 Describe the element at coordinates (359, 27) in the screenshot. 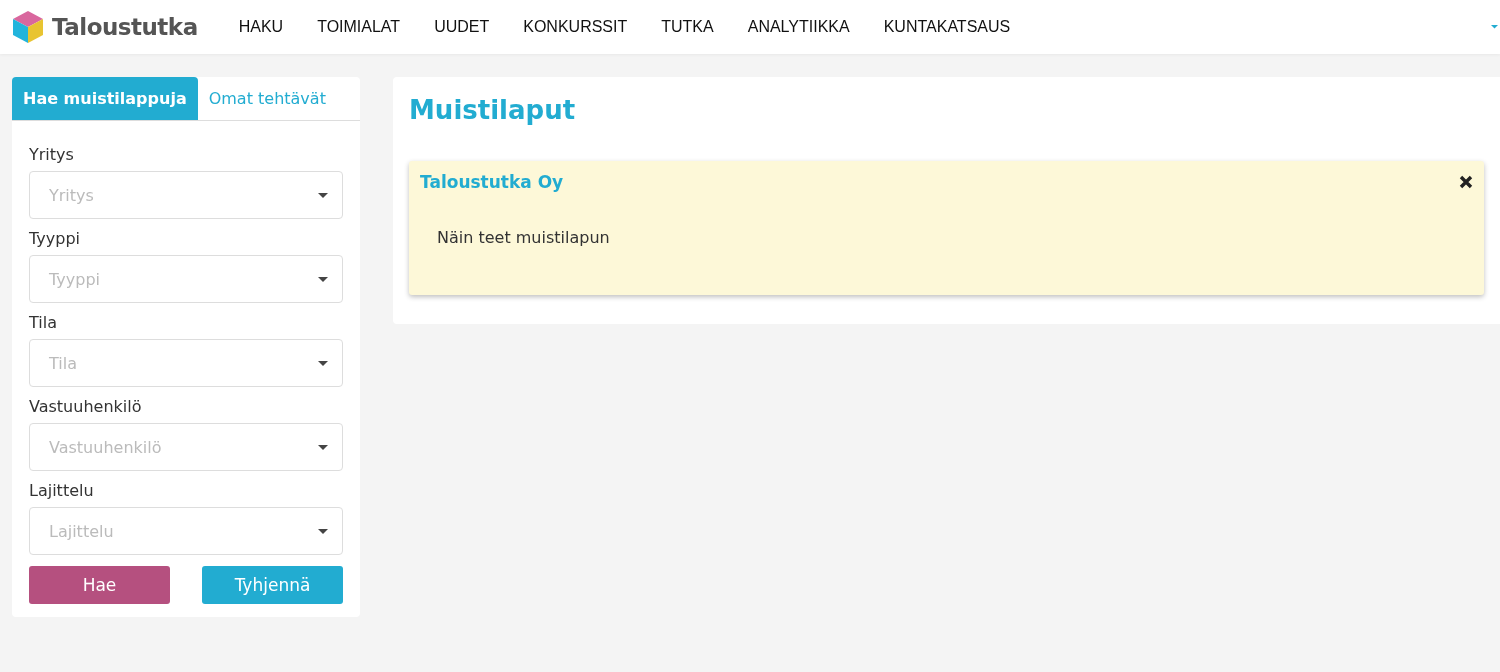

I see `nav-link: TOIMIALAT` at that location.